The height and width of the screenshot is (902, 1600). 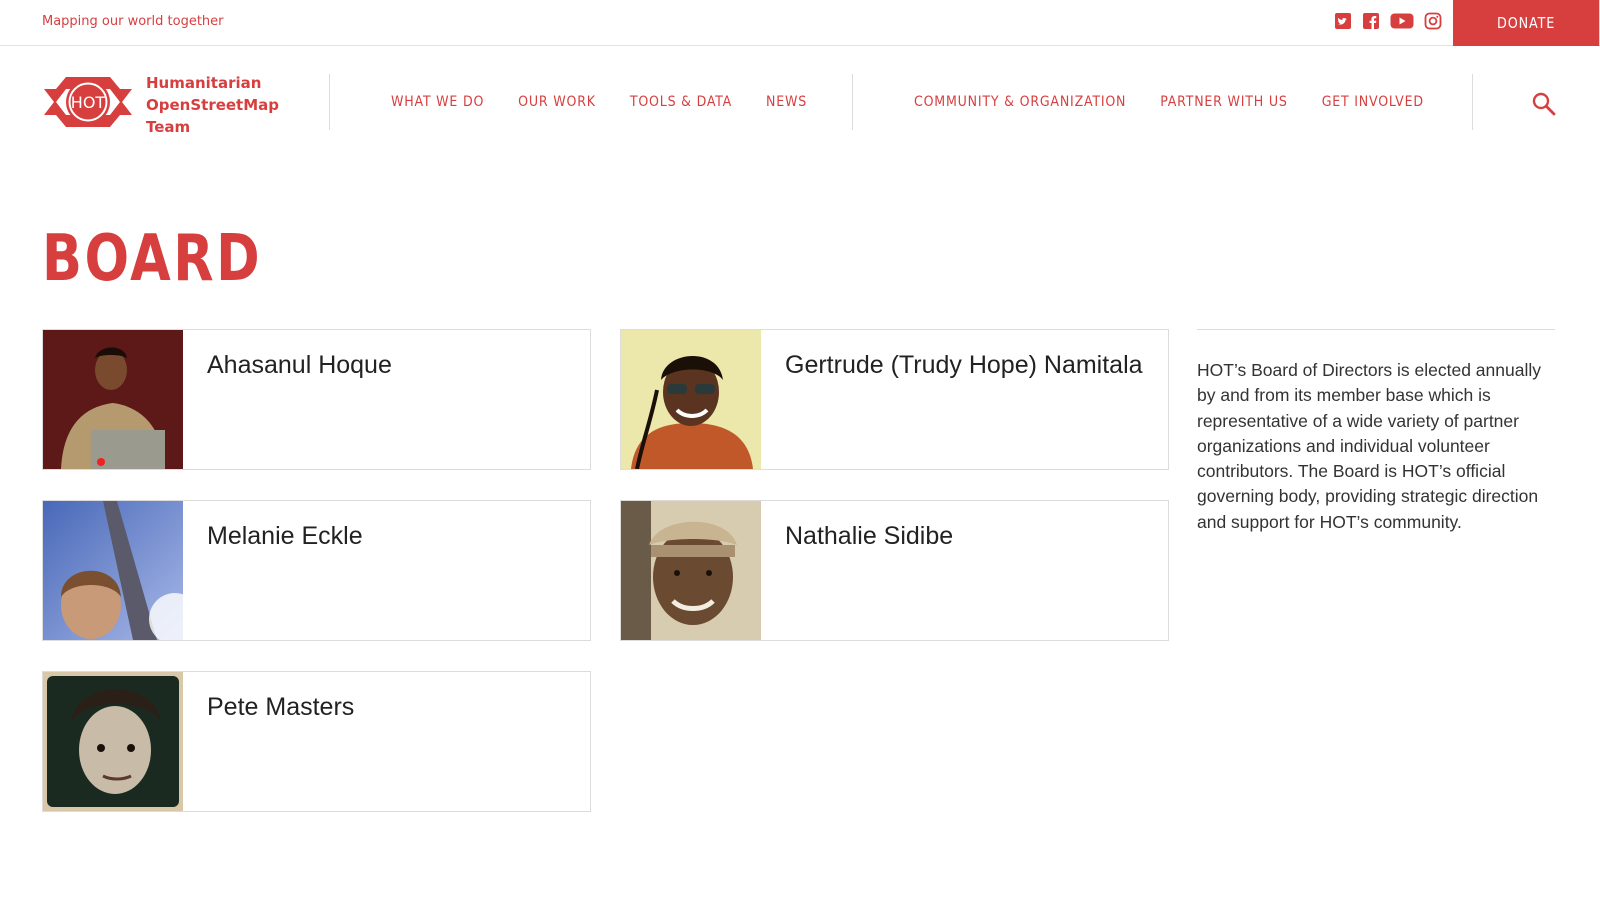 I want to click on instagram-icon, so click(x=1433, y=21).